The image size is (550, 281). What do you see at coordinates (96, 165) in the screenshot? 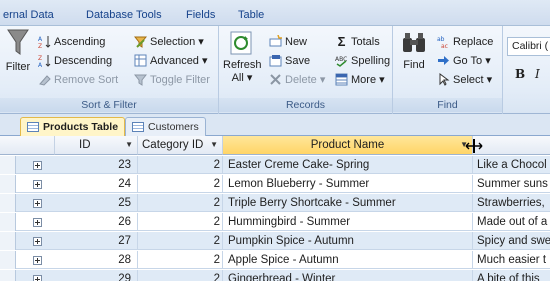
I see `cell-id: 23` at bounding box center [96, 165].